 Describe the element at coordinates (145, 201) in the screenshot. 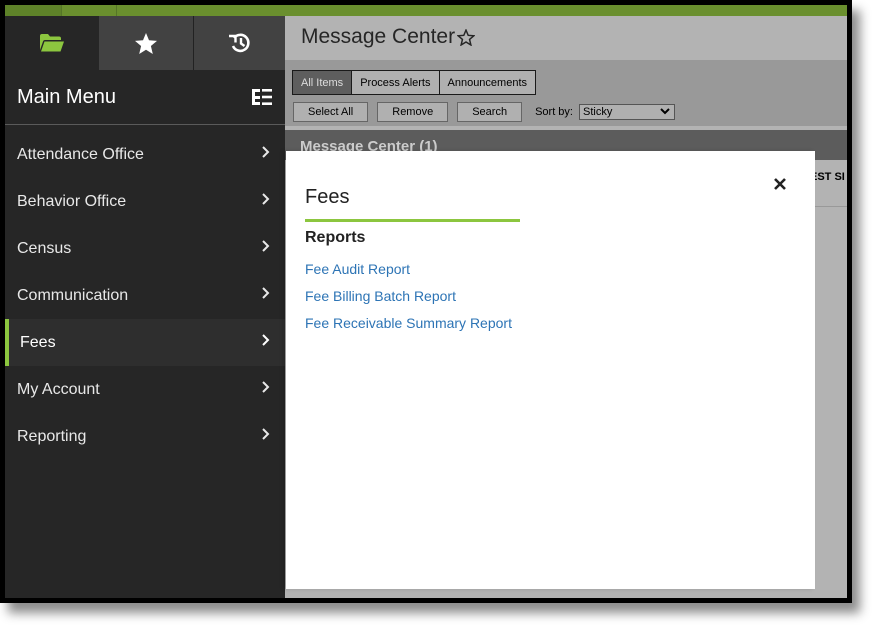

I see `sidebar-item-behavior-office: Behavior Office` at that location.